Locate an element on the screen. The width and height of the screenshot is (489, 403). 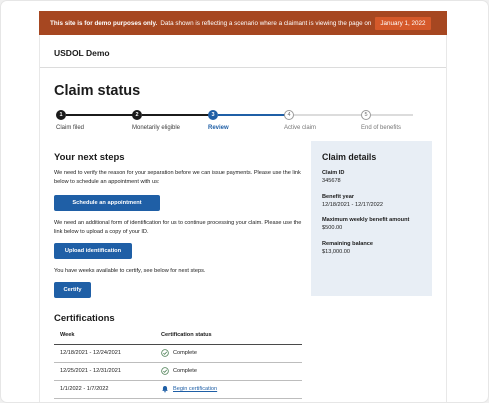
bell-alert-icon is located at coordinates (165, 389).